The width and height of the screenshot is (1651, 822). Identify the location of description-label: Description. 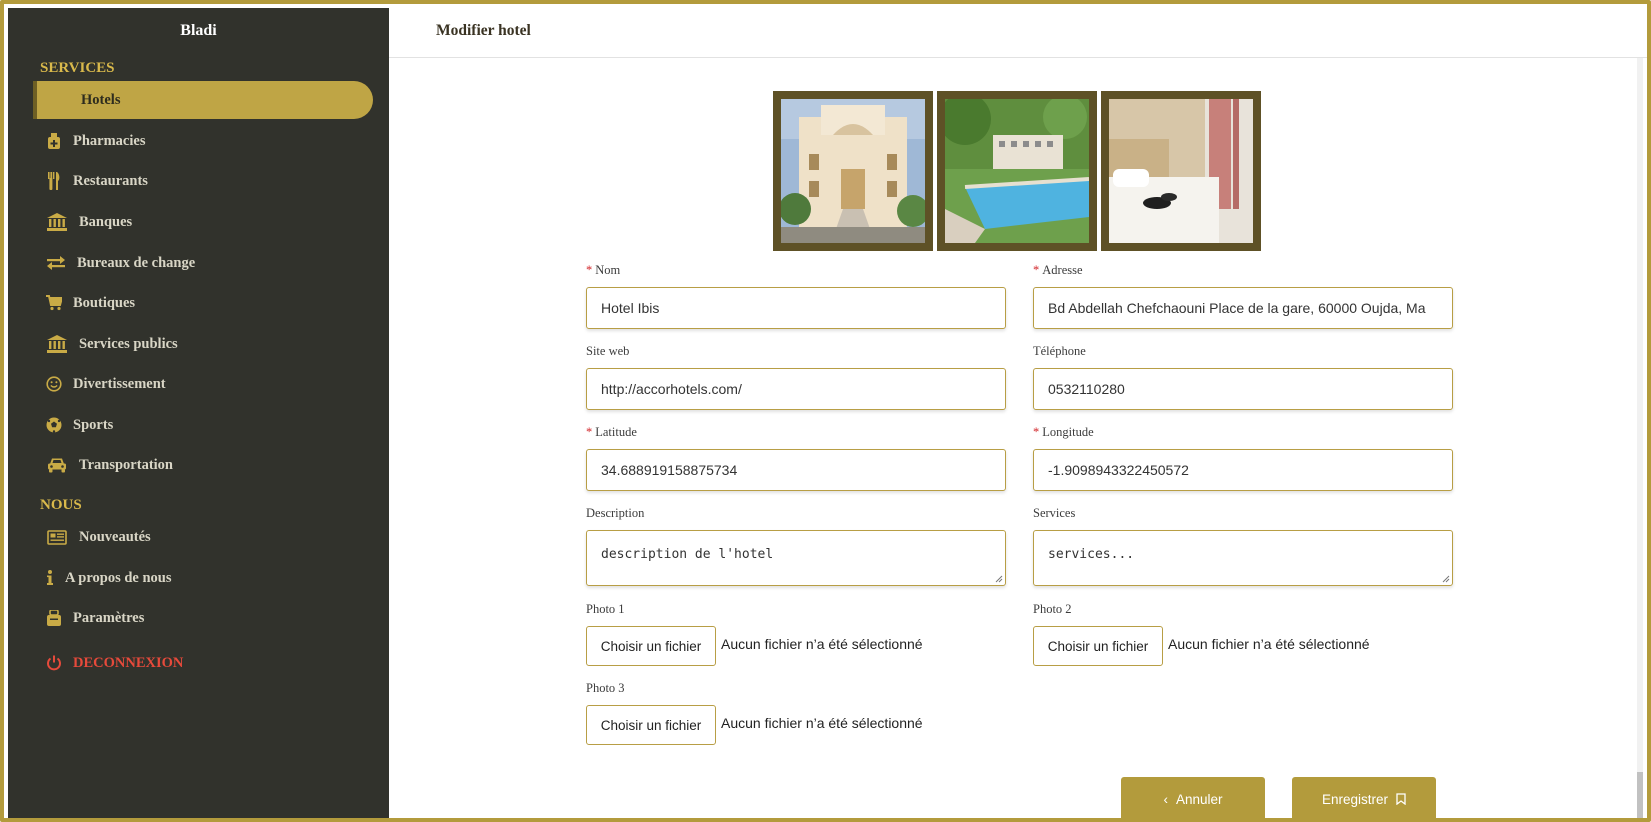
(615, 513).